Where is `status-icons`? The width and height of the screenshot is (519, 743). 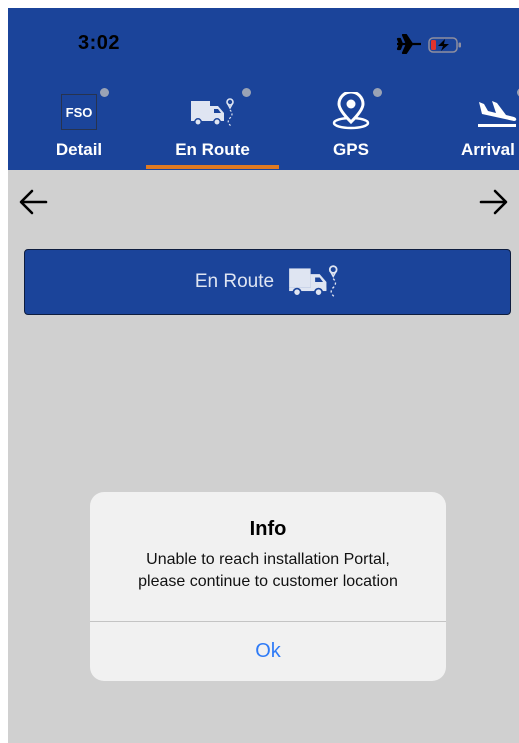
status-icons is located at coordinates (436, 45).